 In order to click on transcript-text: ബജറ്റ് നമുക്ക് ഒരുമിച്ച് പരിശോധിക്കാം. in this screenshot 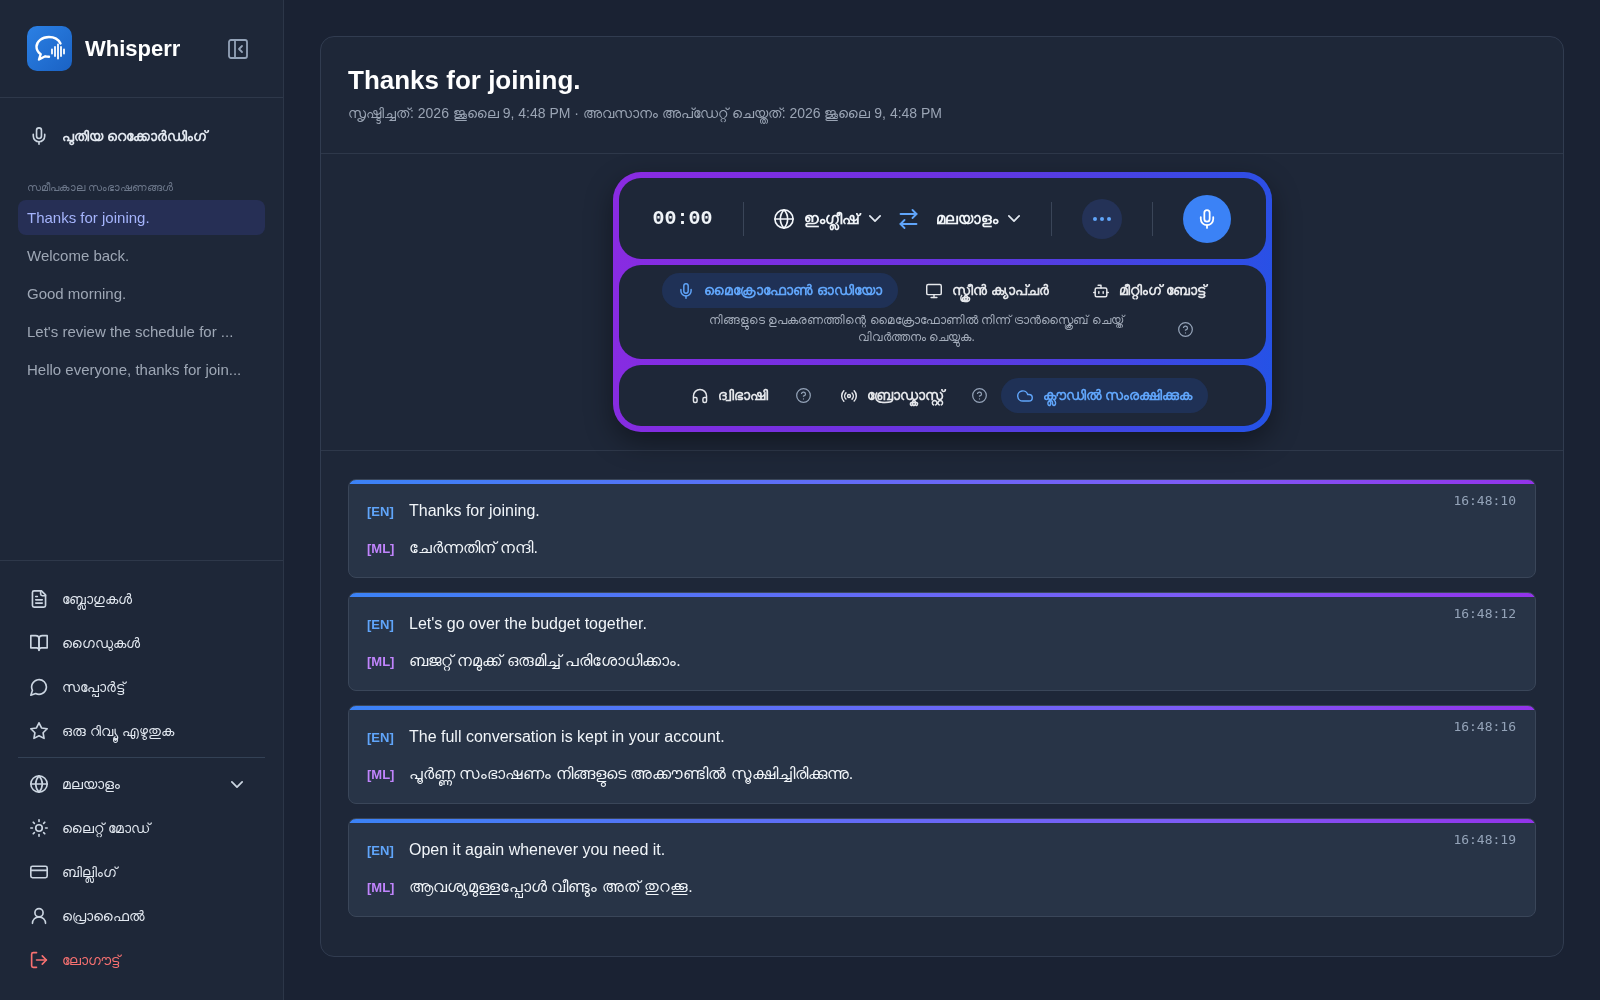, I will do `click(545, 661)`.